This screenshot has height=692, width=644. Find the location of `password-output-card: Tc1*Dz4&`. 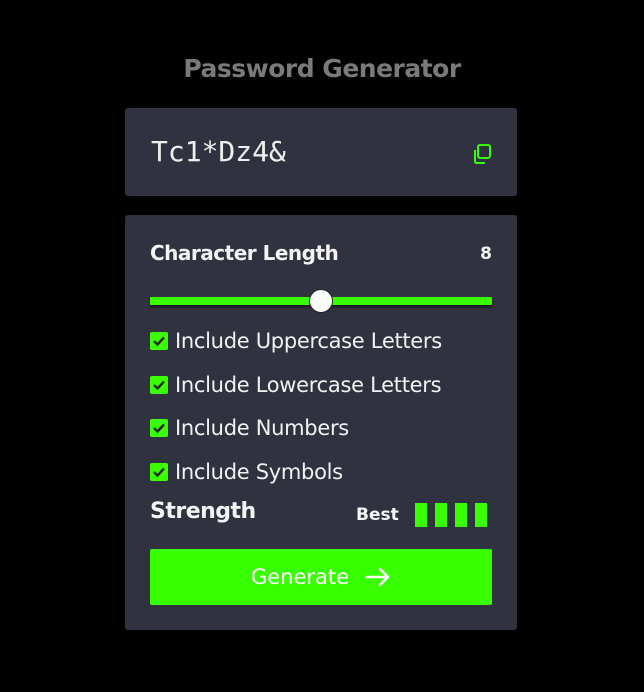

password-output-card: Tc1*Dz4& is located at coordinates (321, 152).